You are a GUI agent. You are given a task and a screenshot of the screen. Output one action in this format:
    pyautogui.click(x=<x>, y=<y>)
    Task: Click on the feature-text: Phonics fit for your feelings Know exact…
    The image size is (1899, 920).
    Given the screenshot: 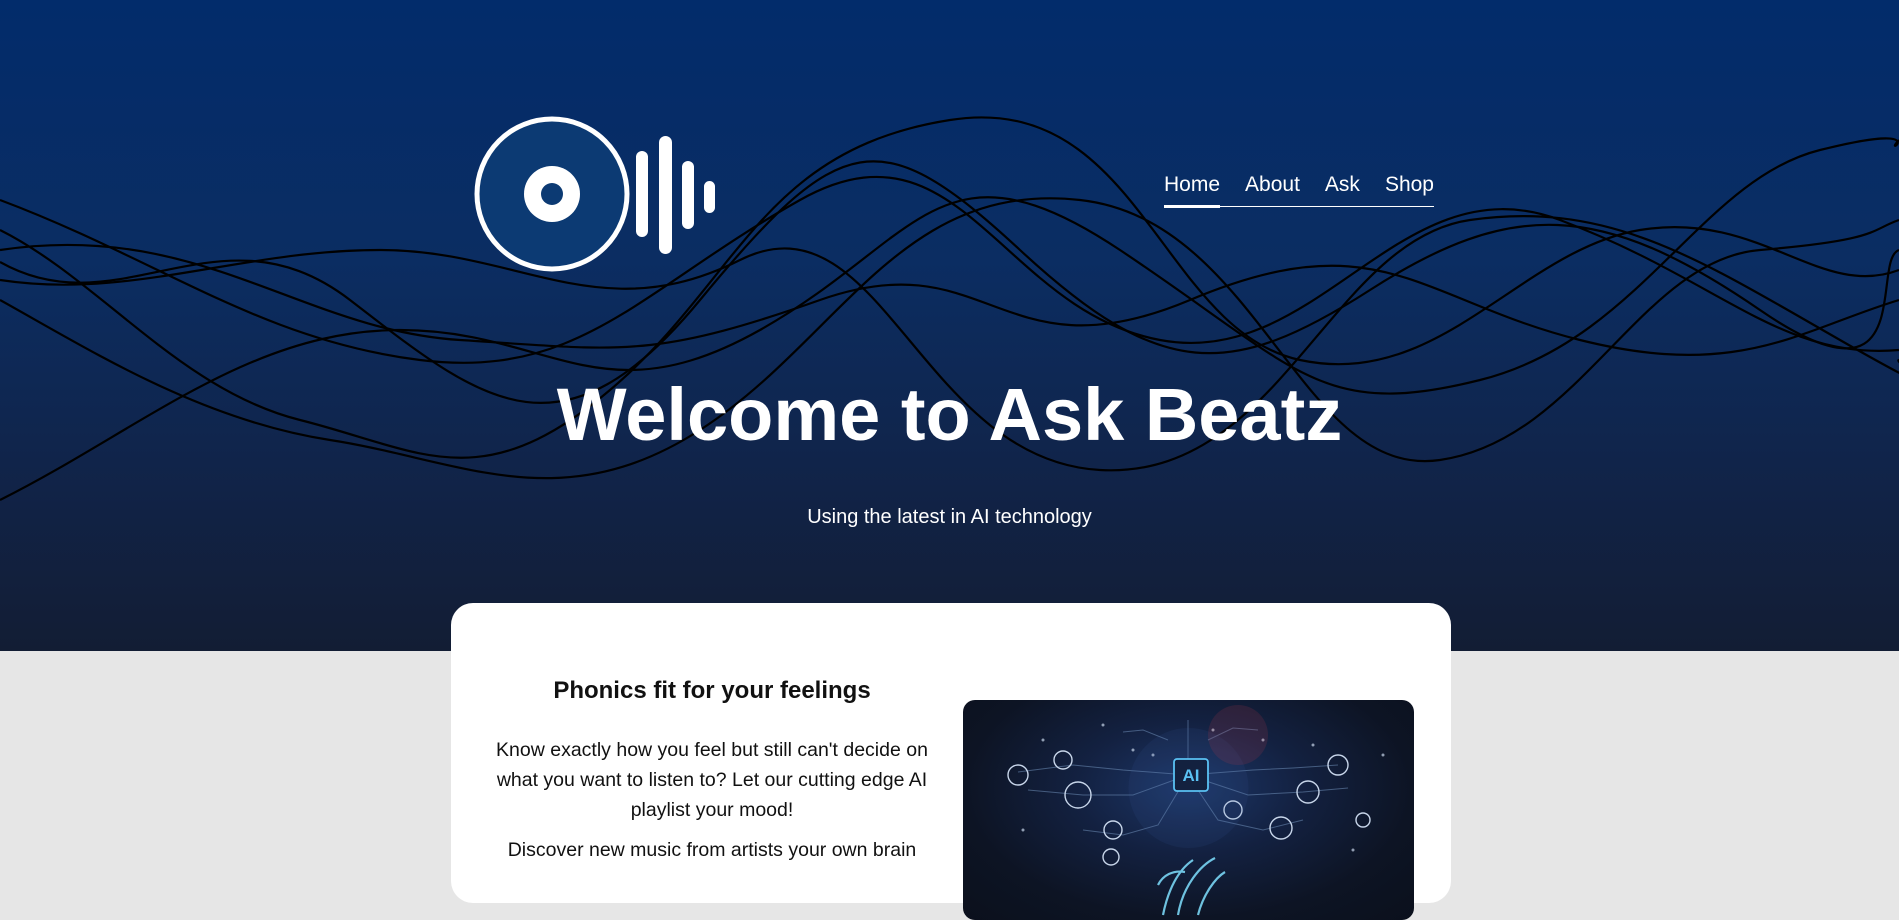 What is the action you would take?
    pyautogui.click(x=712, y=775)
    